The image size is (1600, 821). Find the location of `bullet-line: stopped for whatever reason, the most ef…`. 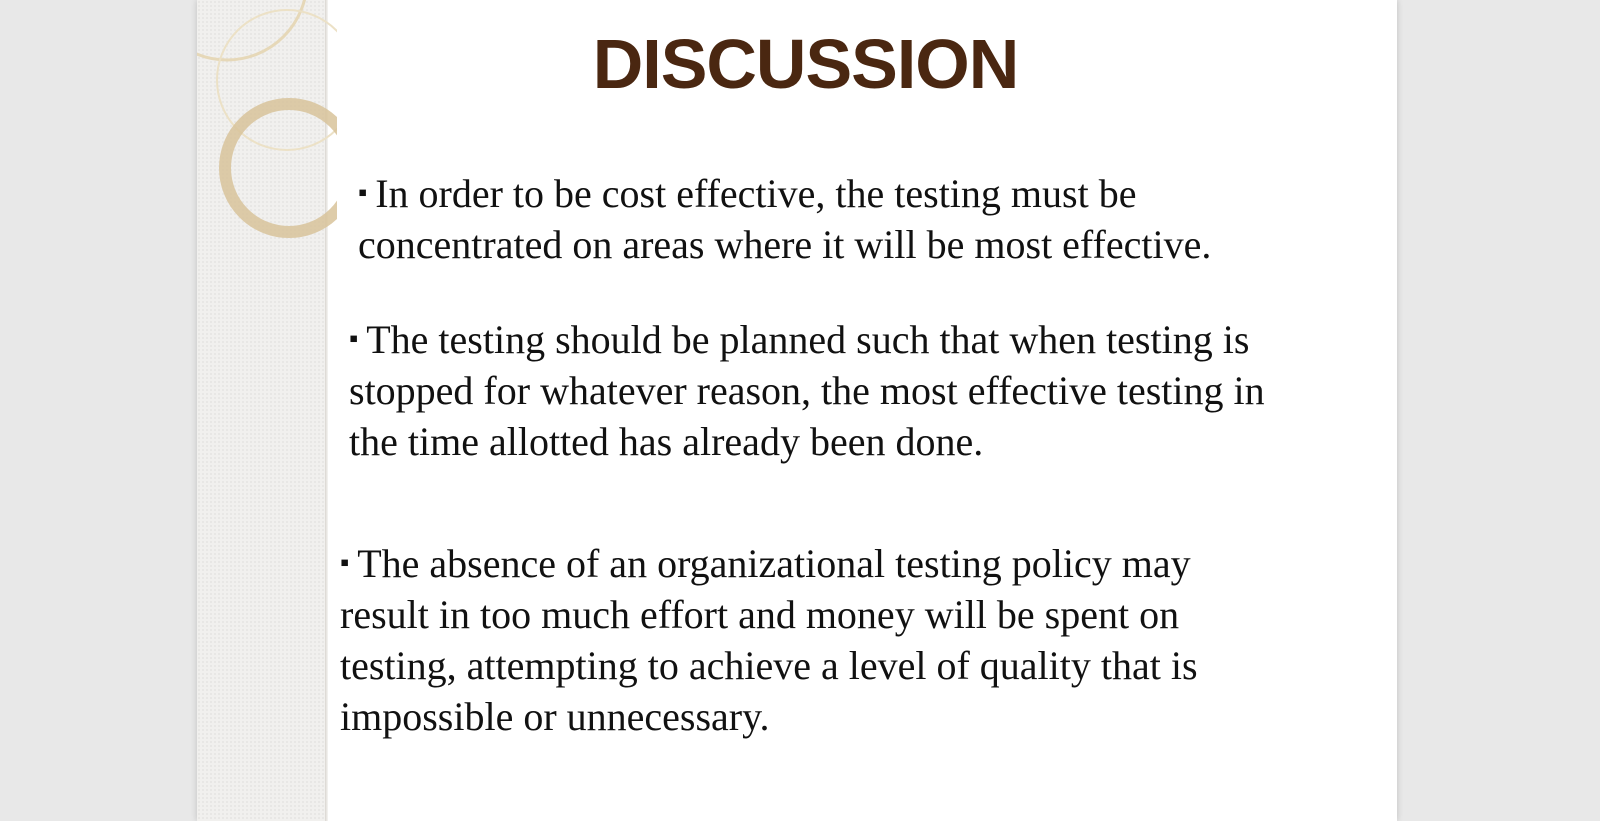

bullet-line: stopped for whatever reason, the most ef… is located at coordinates (807, 390).